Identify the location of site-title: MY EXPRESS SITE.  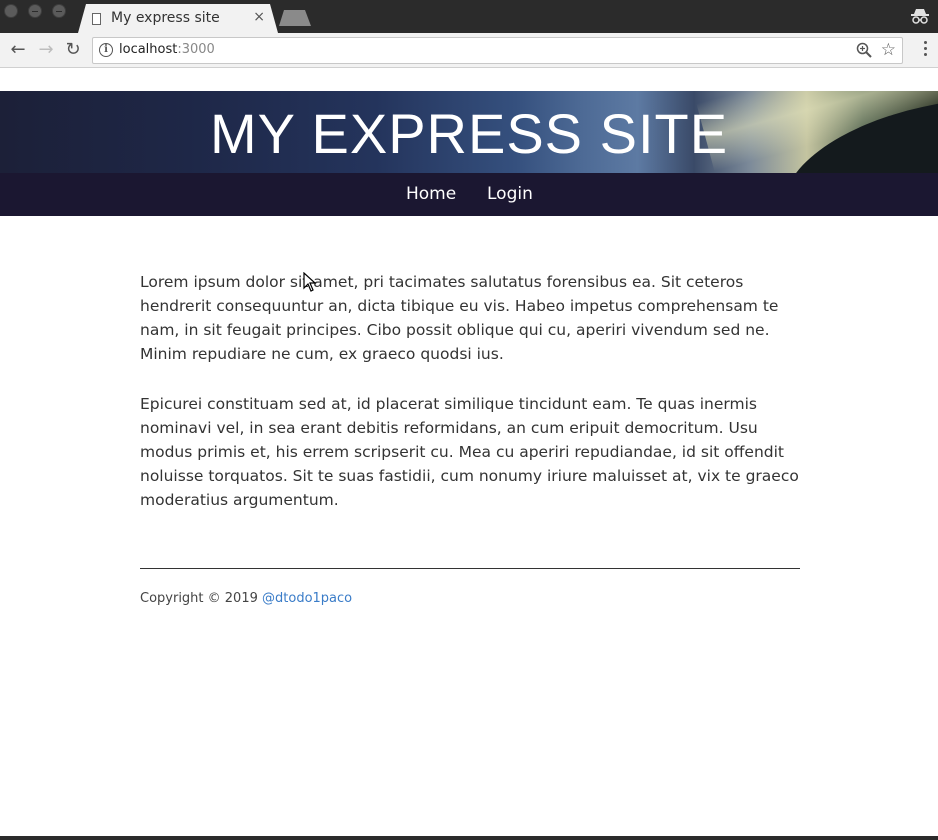
(469, 133).